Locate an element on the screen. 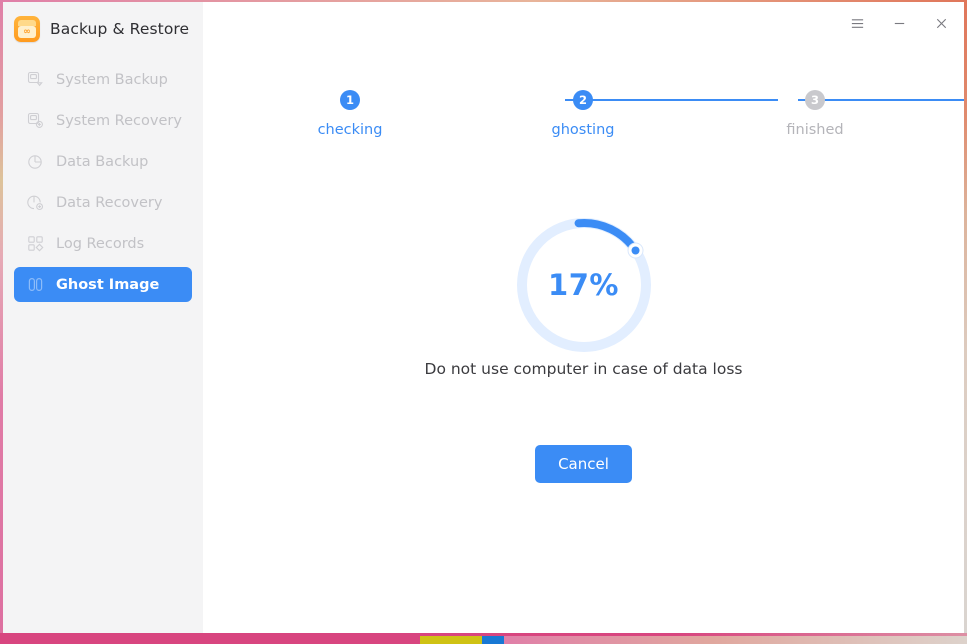 This screenshot has width=967, height=644. menu-button is located at coordinates (857, 23).